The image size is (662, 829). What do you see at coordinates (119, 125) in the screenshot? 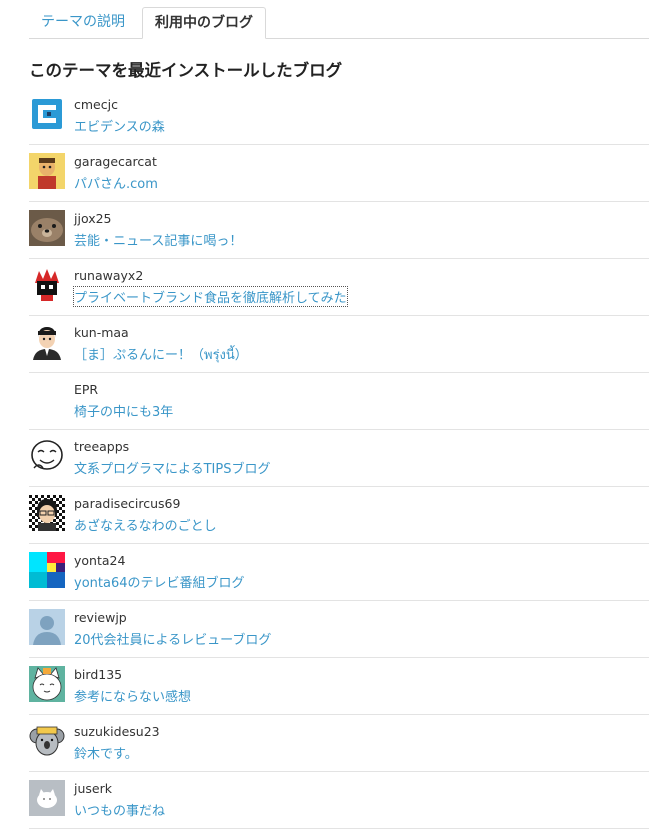
I see `blog-title-link: エビデンスの森` at bounding box center [119, 125].